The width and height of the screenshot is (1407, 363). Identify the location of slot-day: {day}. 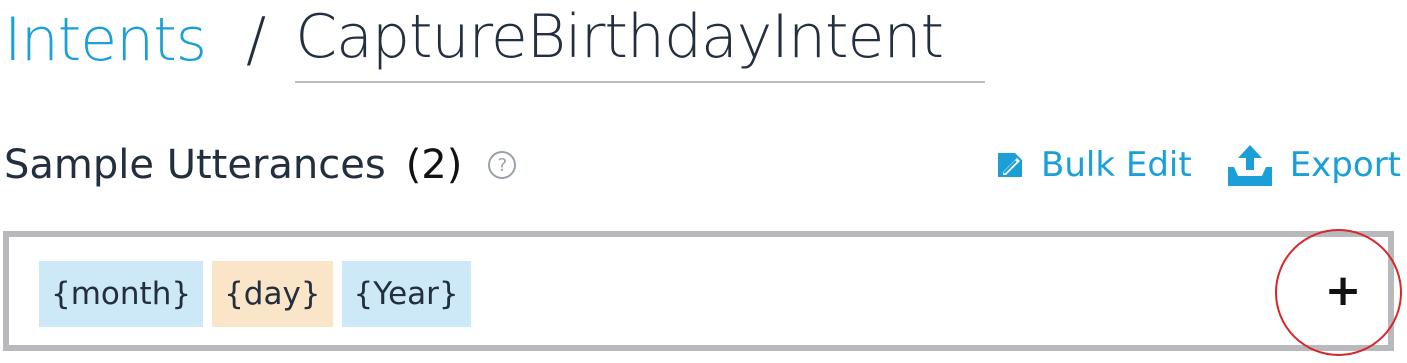
(272, 294).